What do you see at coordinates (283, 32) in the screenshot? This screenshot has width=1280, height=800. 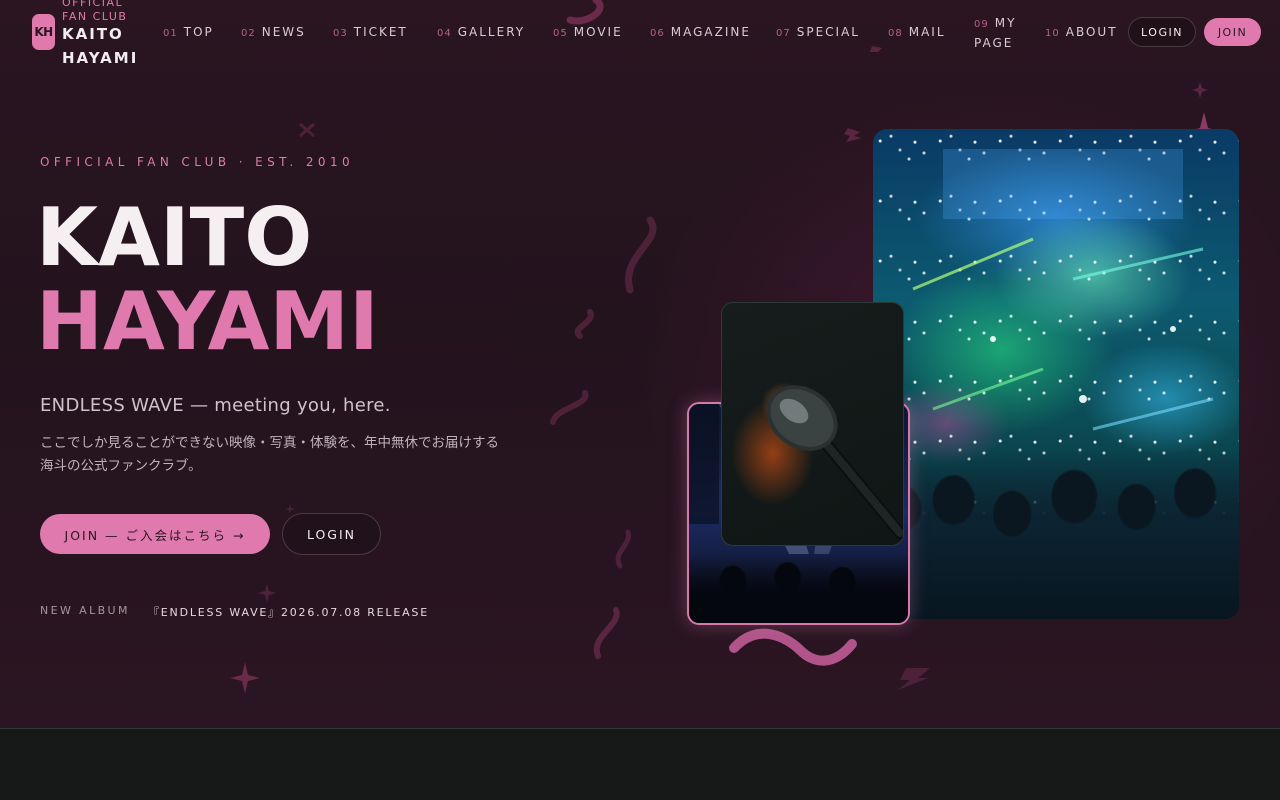 I see `nav-item-label: NEWS` at bounding box center [283, 32].